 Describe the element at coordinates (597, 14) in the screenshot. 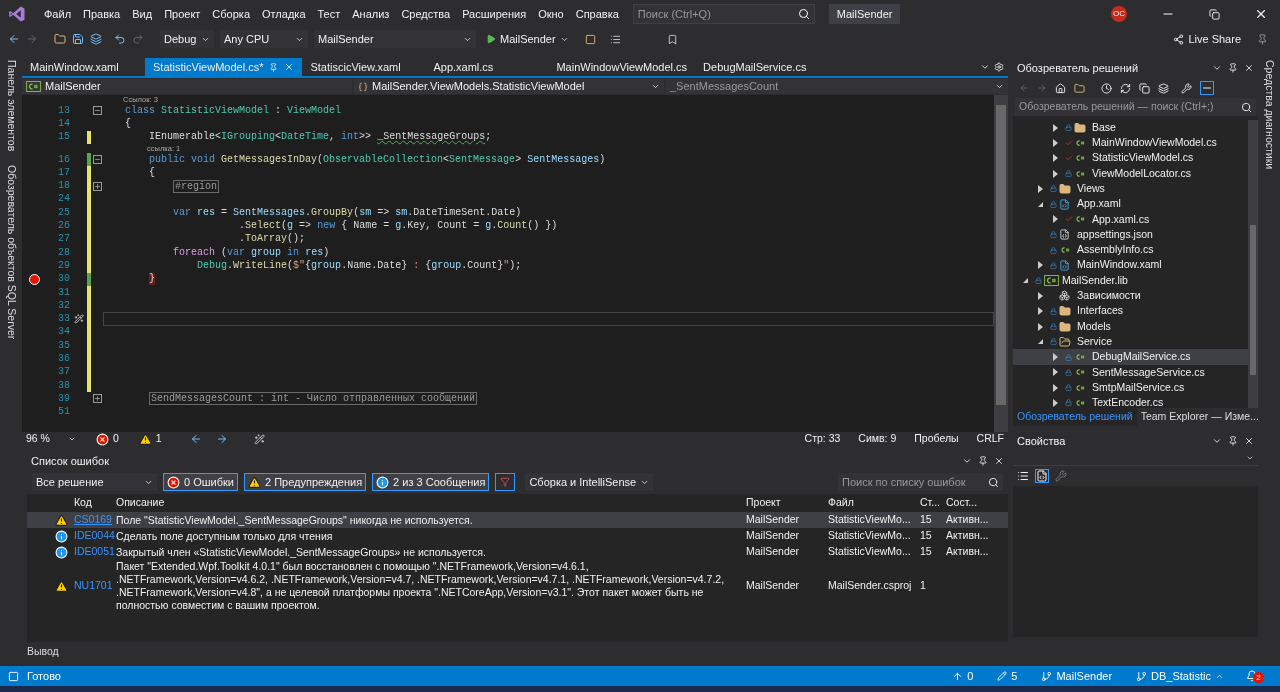

I see `menu-item: Справка` at that location.